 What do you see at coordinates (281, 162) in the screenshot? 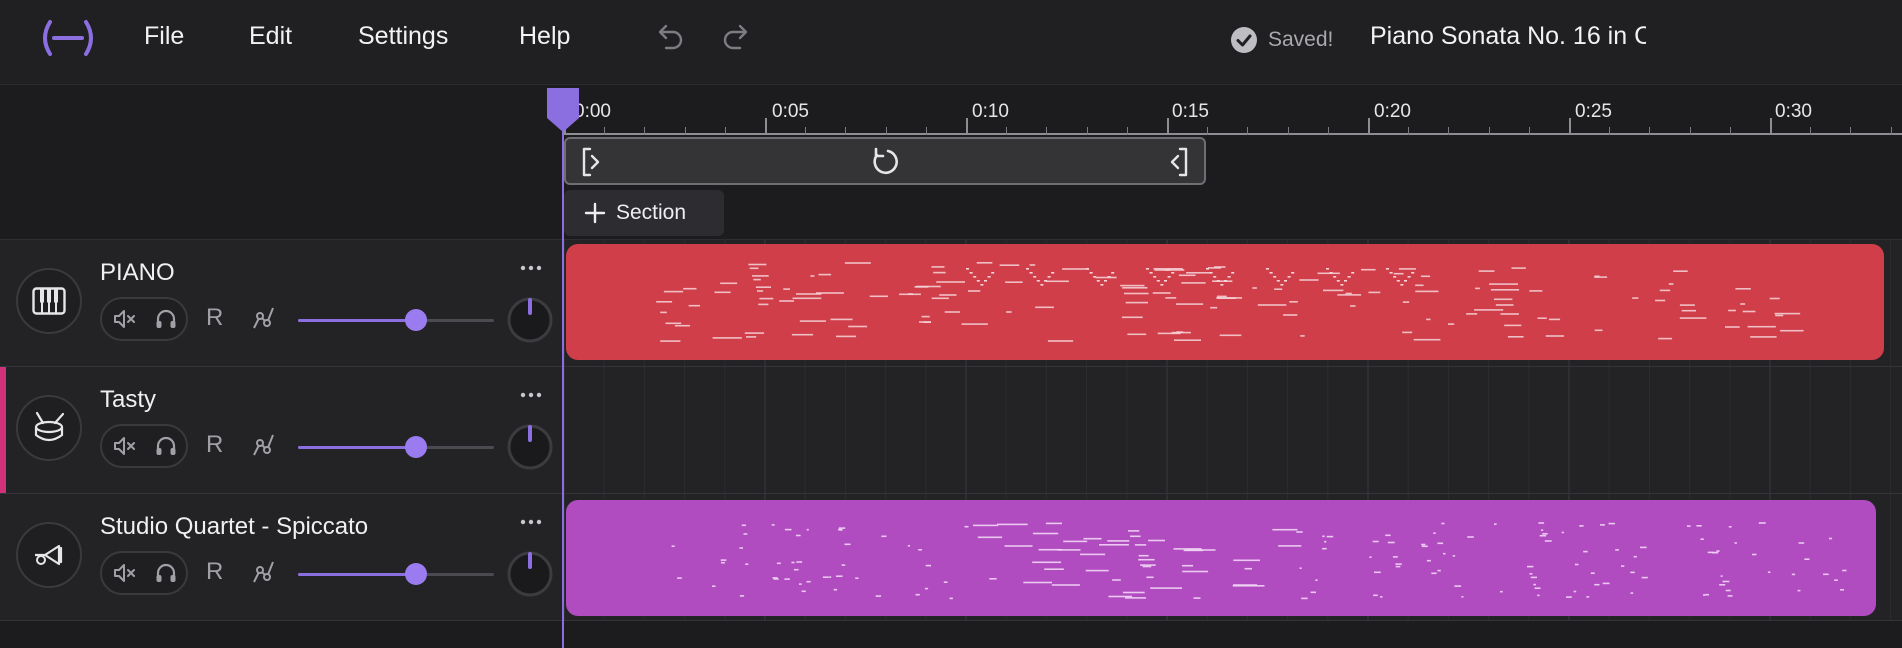
I see `track-list-header` at bounding box center [281, 162].